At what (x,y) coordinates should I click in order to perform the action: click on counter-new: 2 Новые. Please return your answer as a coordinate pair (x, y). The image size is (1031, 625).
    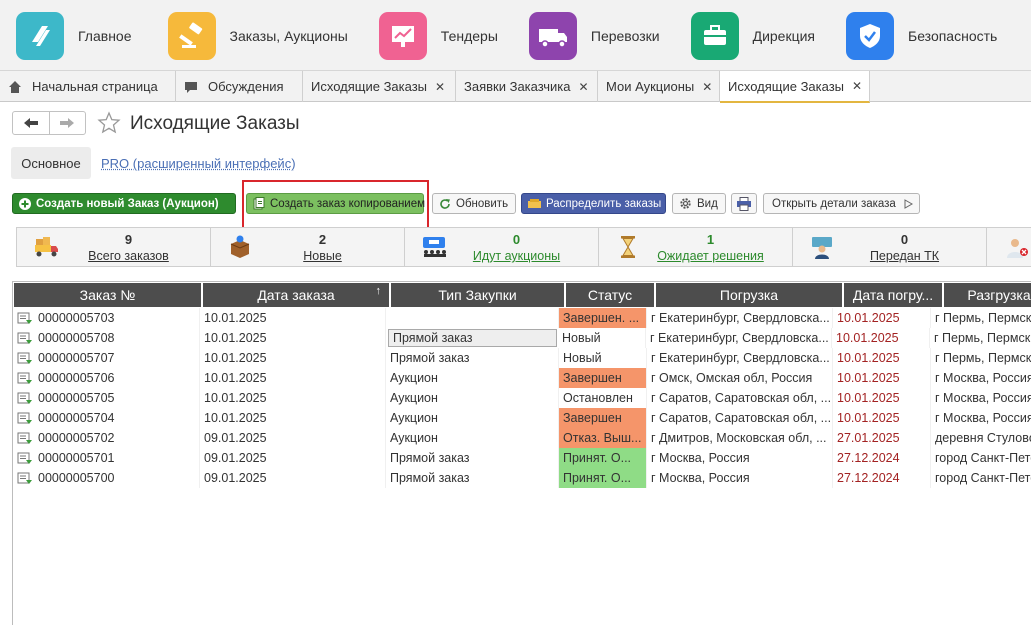
    Looking at the image, I should click on (308, 247).